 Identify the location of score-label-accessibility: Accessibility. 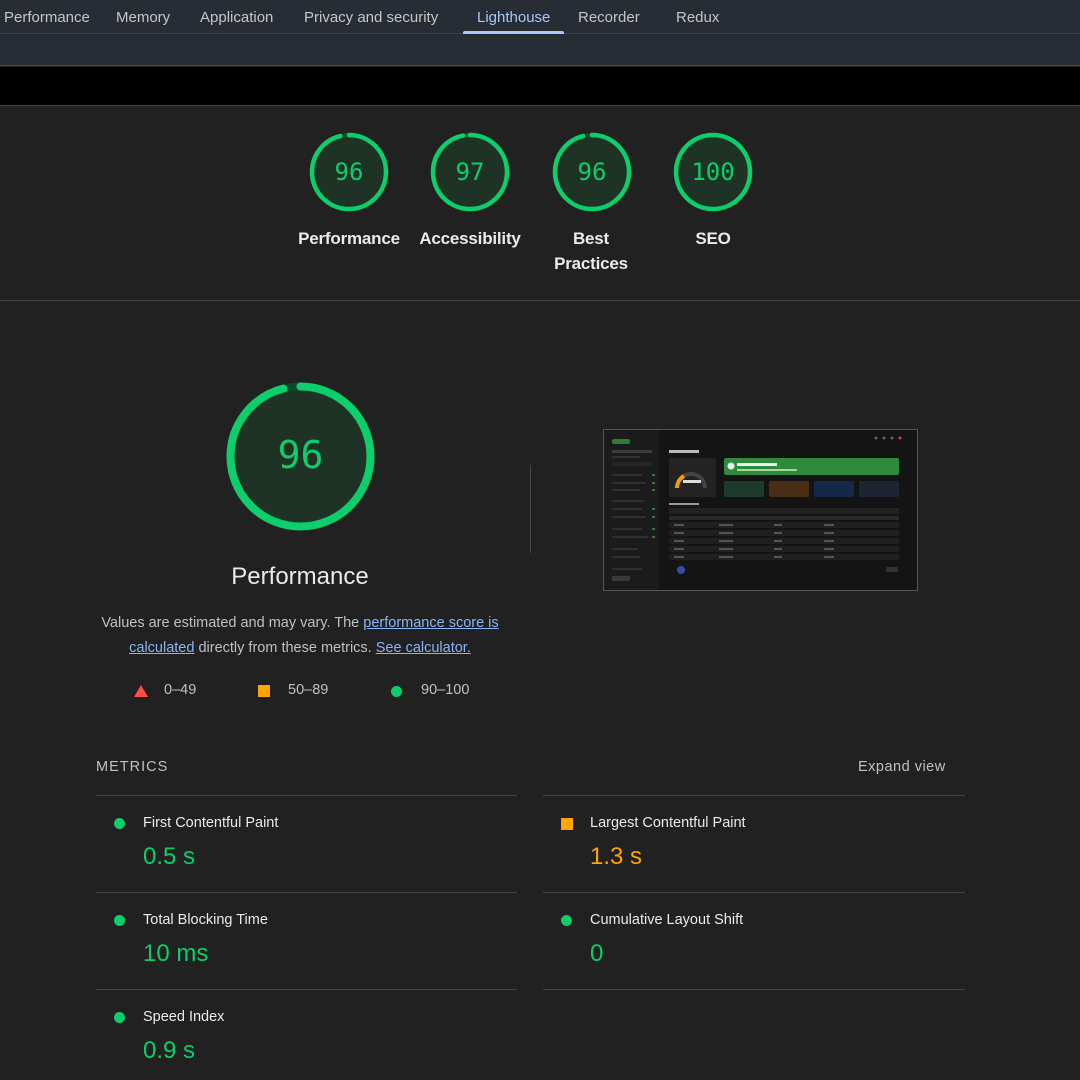
(470, 238).